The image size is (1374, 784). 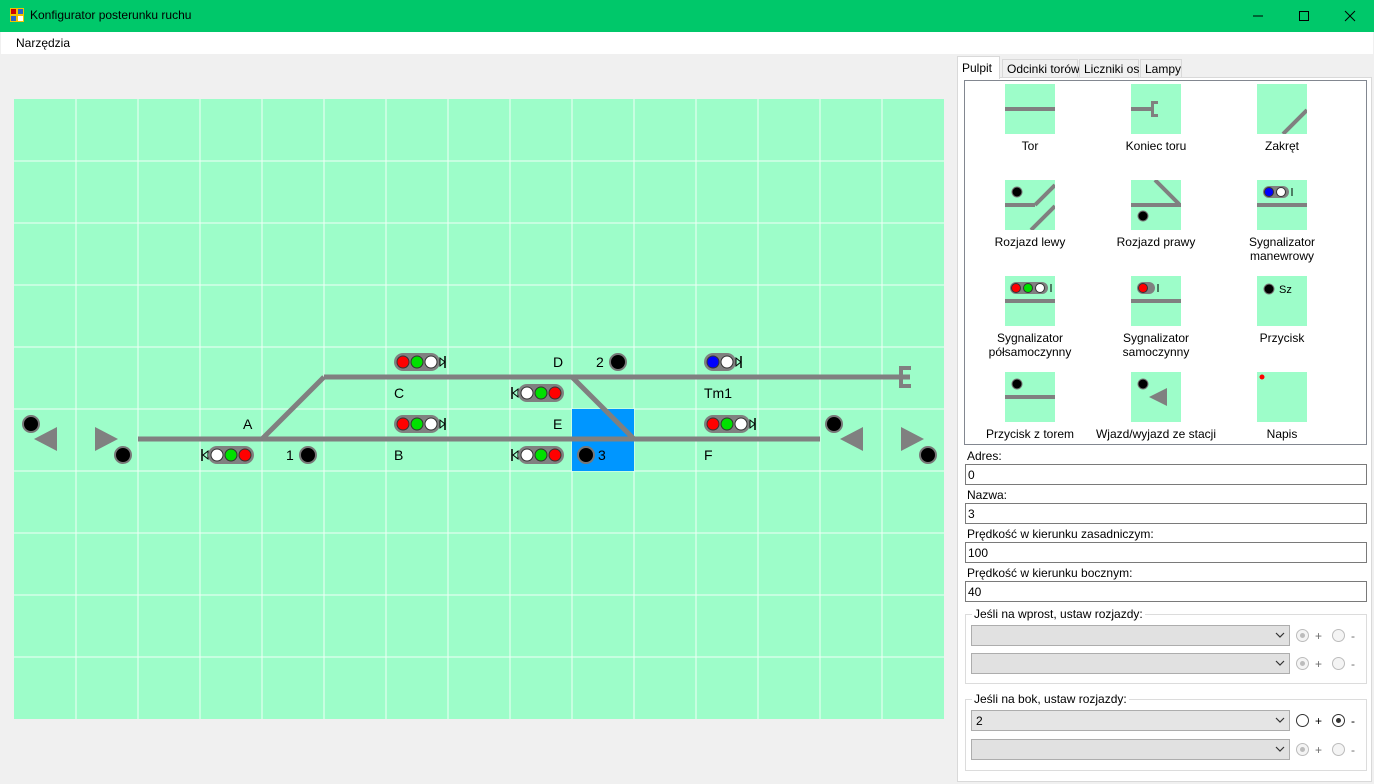 What do you see at coordinates (1130, 720) in the screenshot?
I see `side-switch-combo-1: 2` at bounding box center [1130, 720].